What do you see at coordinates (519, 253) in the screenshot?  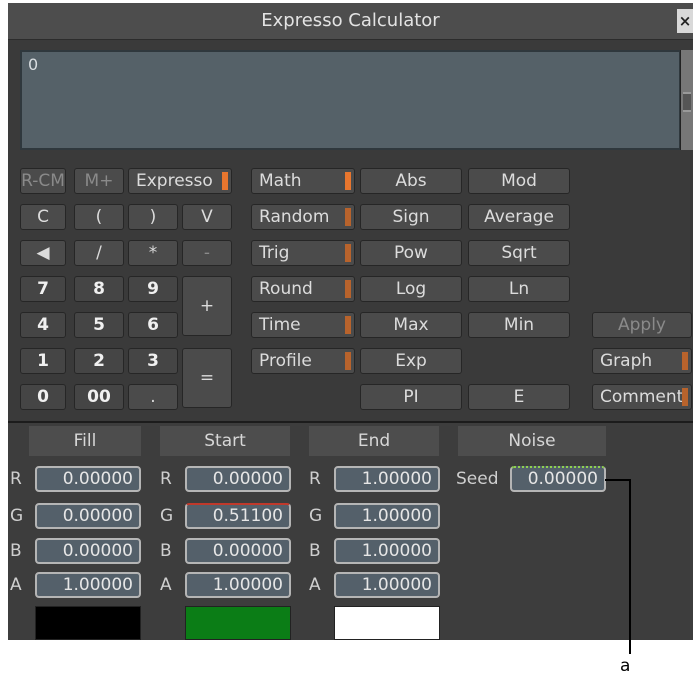 I see `sqrt-button: Sqrt` at bounding box center [519, 253].